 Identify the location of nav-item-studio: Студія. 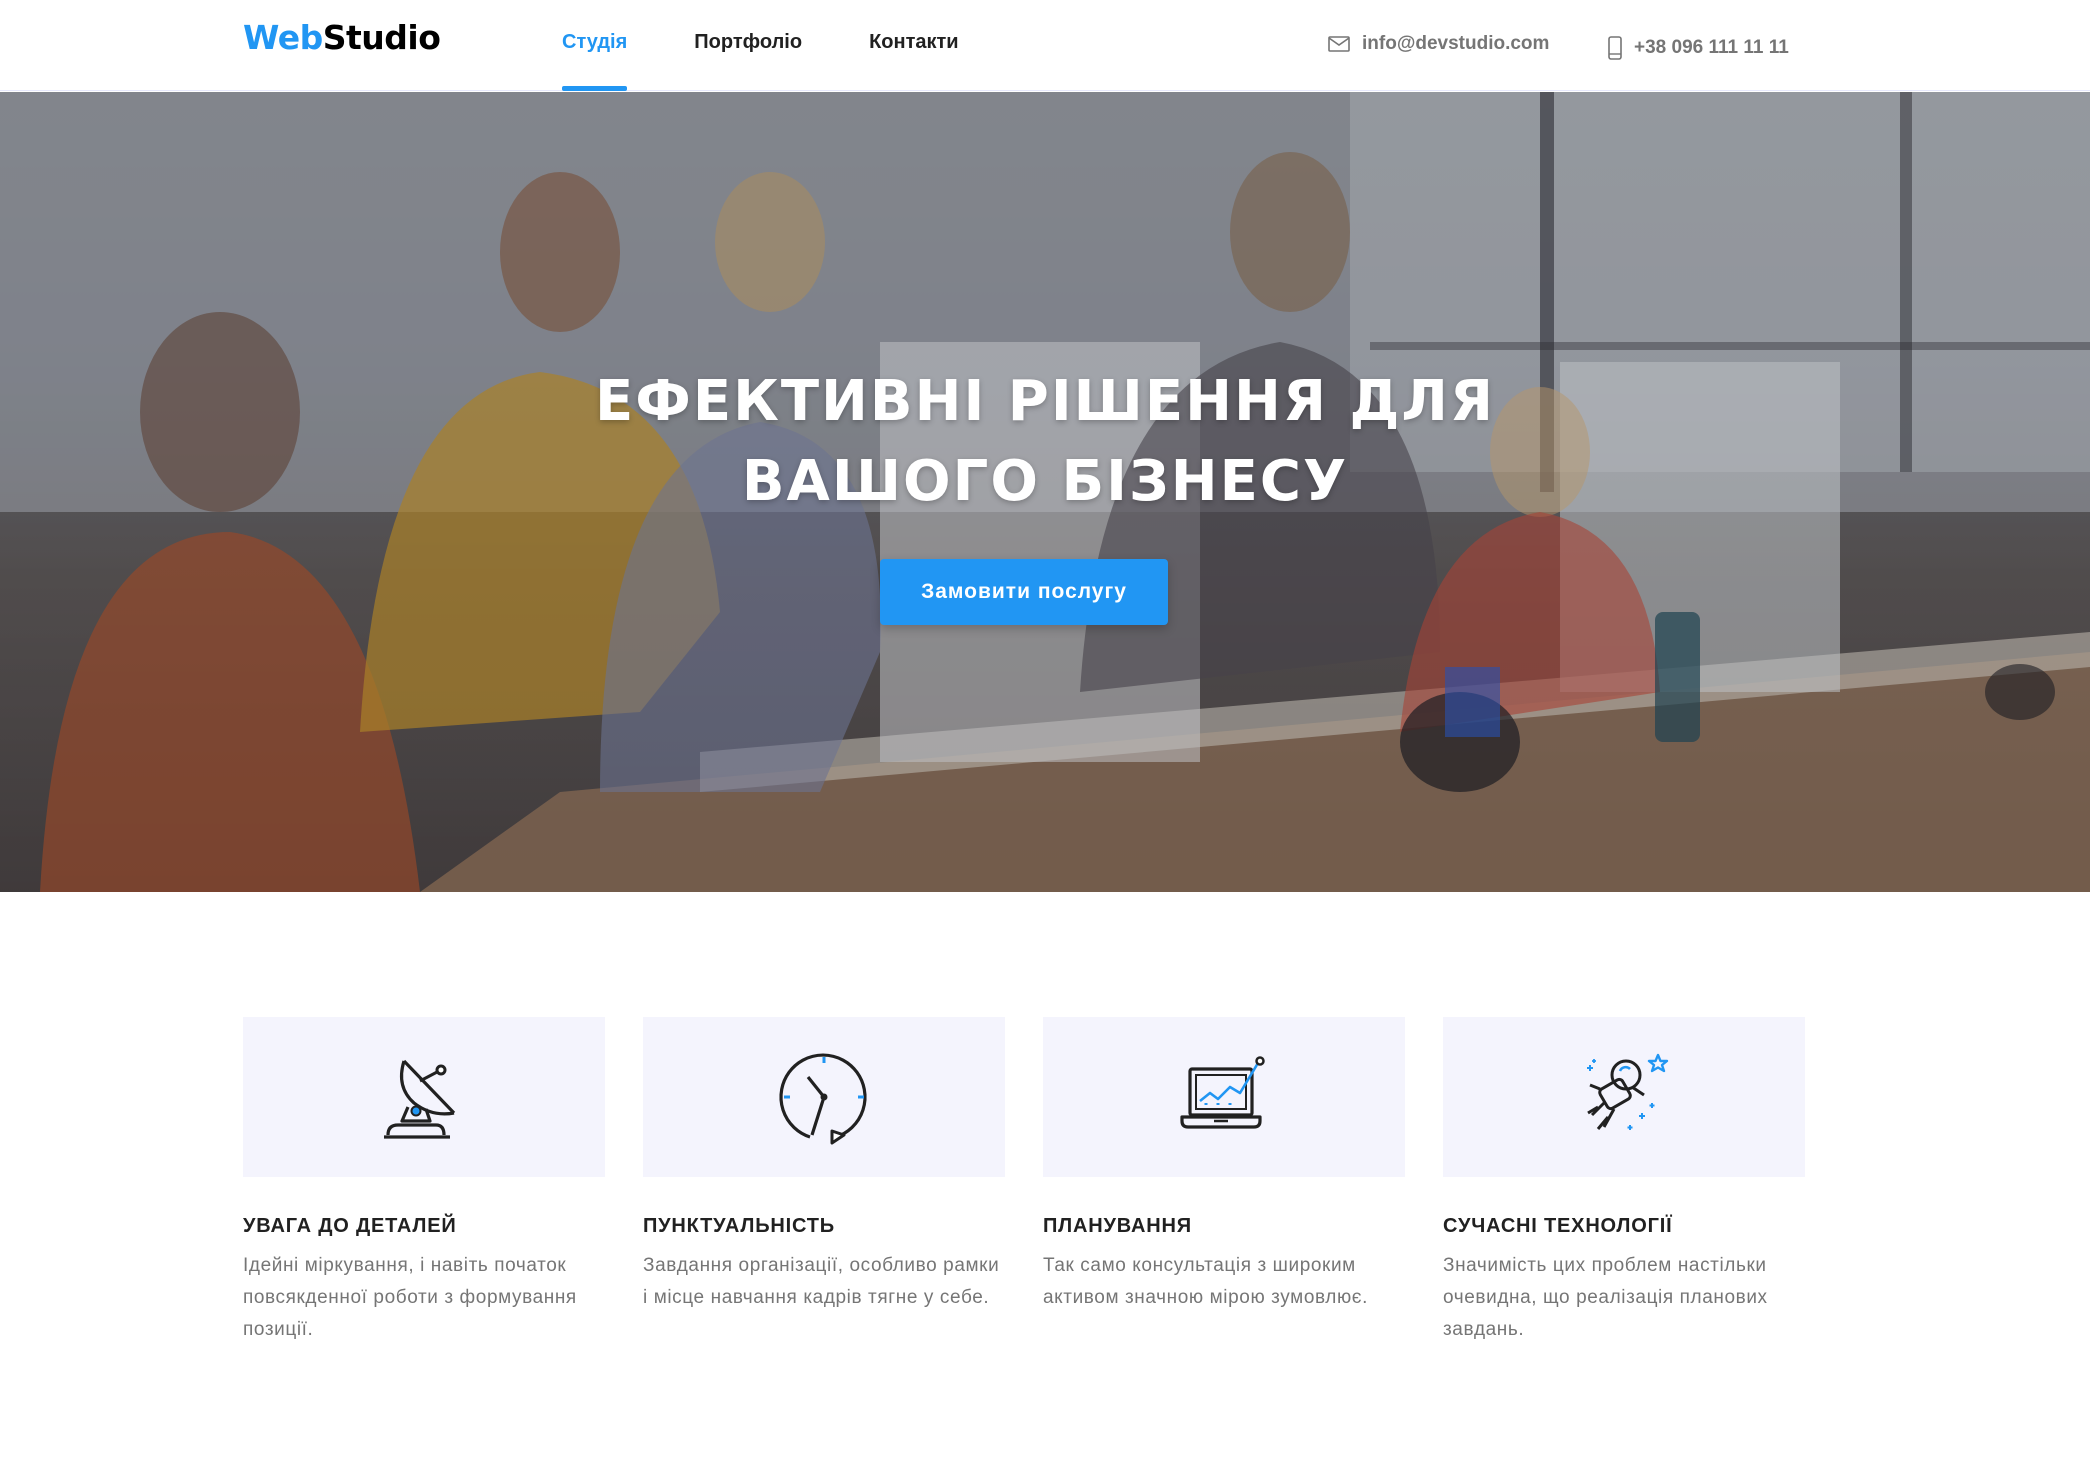
(595, 45).